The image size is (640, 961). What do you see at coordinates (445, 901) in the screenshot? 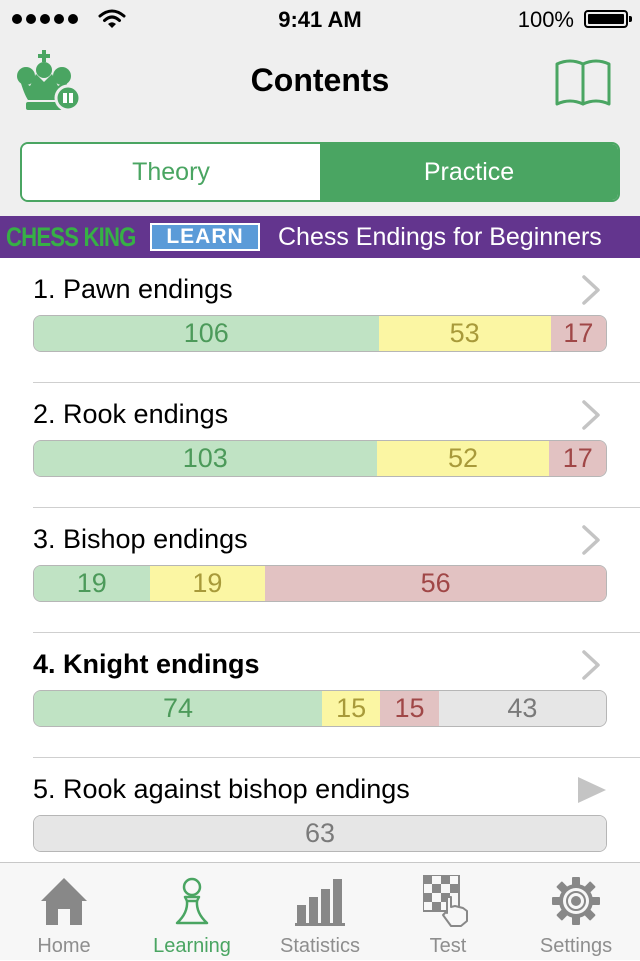
I see `chessboard-hand-icon` at bounding box center [445, 901].